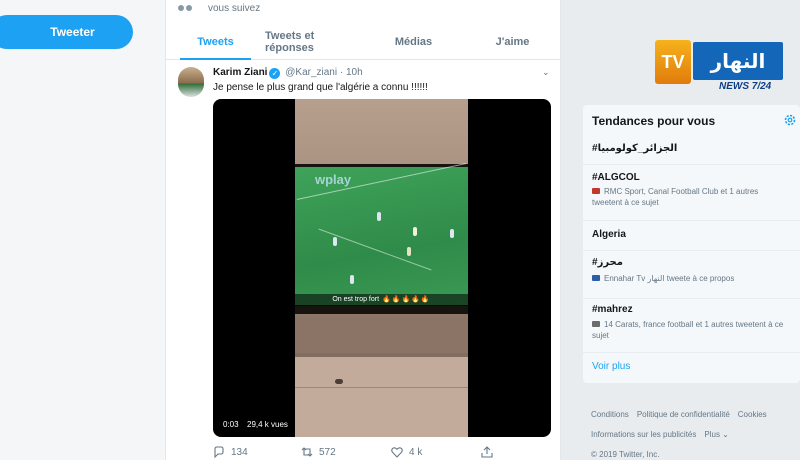 The width and height of the screenshot is (800, 460). I want to click on fire-icon: 🔥🔥🔥🔥🔥, so click(406, 299).